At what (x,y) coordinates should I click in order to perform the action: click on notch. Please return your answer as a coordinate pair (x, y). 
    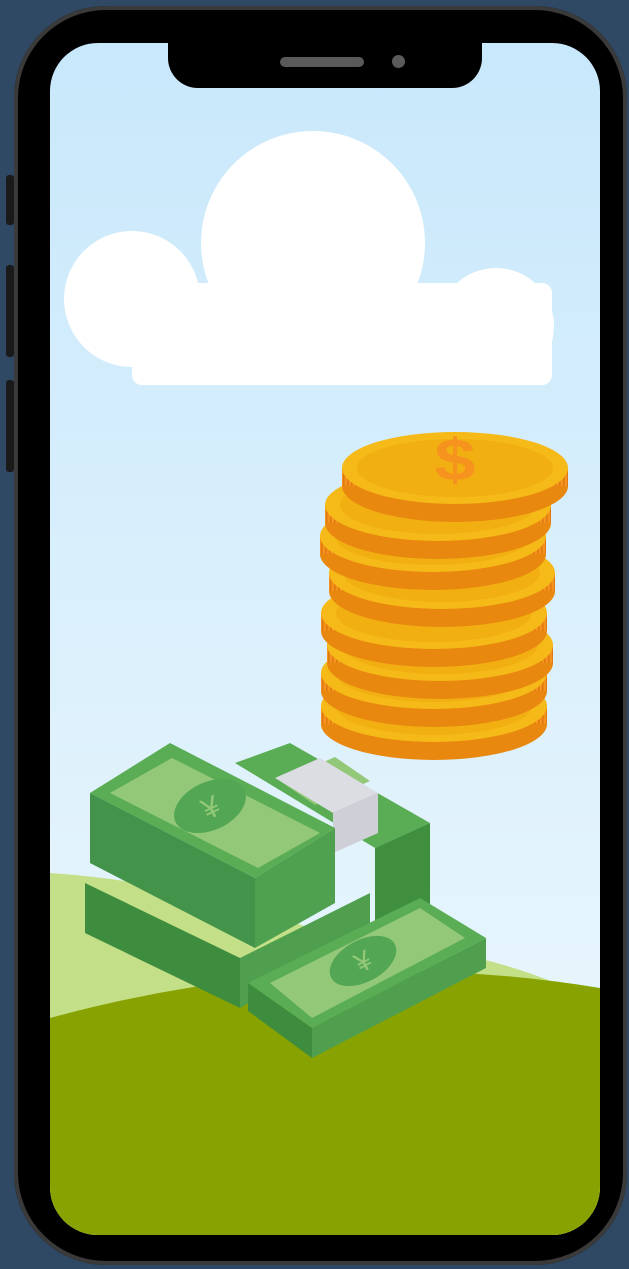
    Looking at the image, I should click on (325, 64).